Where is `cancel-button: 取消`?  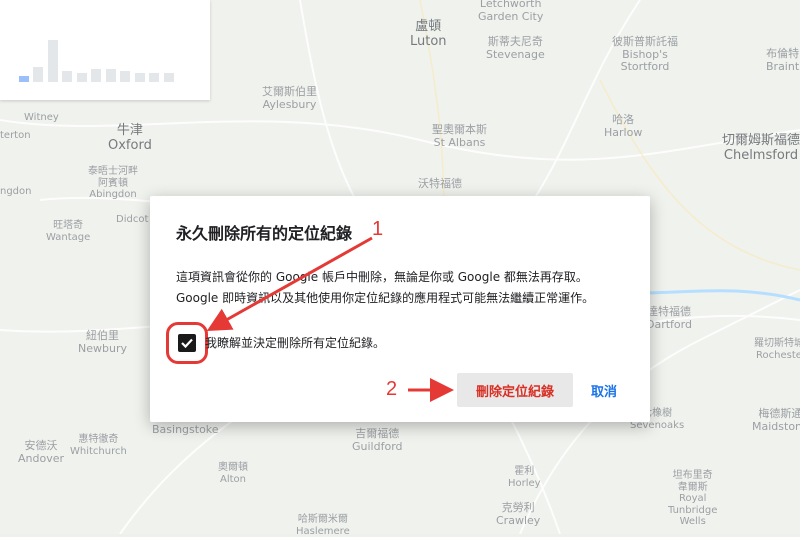
cancel-button: 取消 is located at coordinates (604, 390).